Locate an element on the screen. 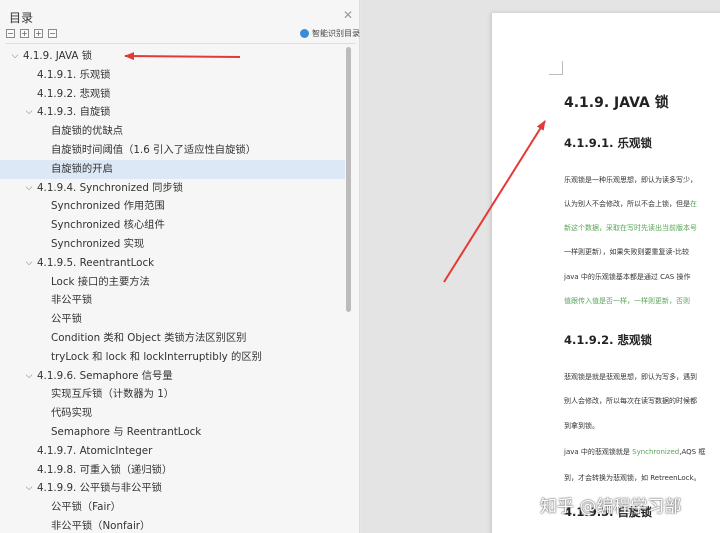  crop-mark is located at coordinates (556, 68).